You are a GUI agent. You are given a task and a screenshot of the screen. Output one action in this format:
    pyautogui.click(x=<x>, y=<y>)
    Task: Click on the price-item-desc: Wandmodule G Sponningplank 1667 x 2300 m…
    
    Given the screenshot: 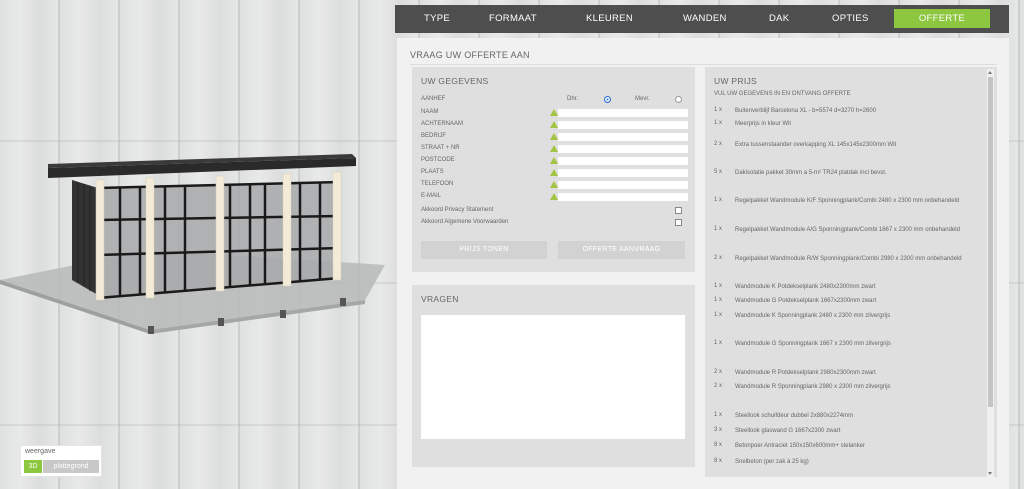 What is the action you would take?
    pyautogui.click(x=813, y=344)
    